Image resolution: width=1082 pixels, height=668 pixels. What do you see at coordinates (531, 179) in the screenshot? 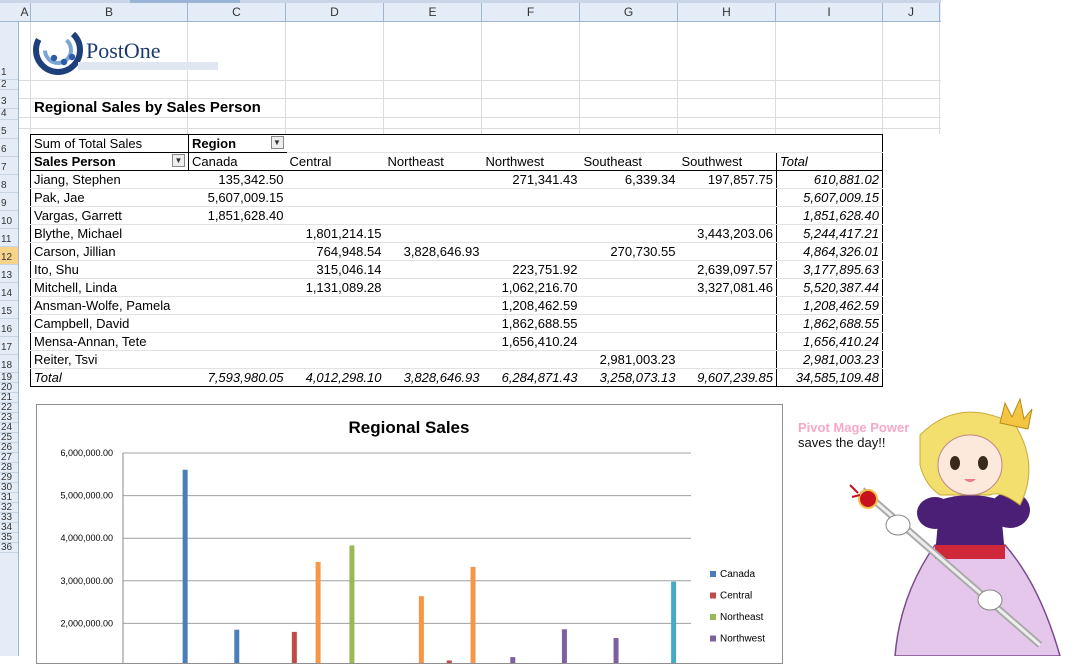
I see `pivot-value-cell: 271,341.43` at bounding box center [531, 179].